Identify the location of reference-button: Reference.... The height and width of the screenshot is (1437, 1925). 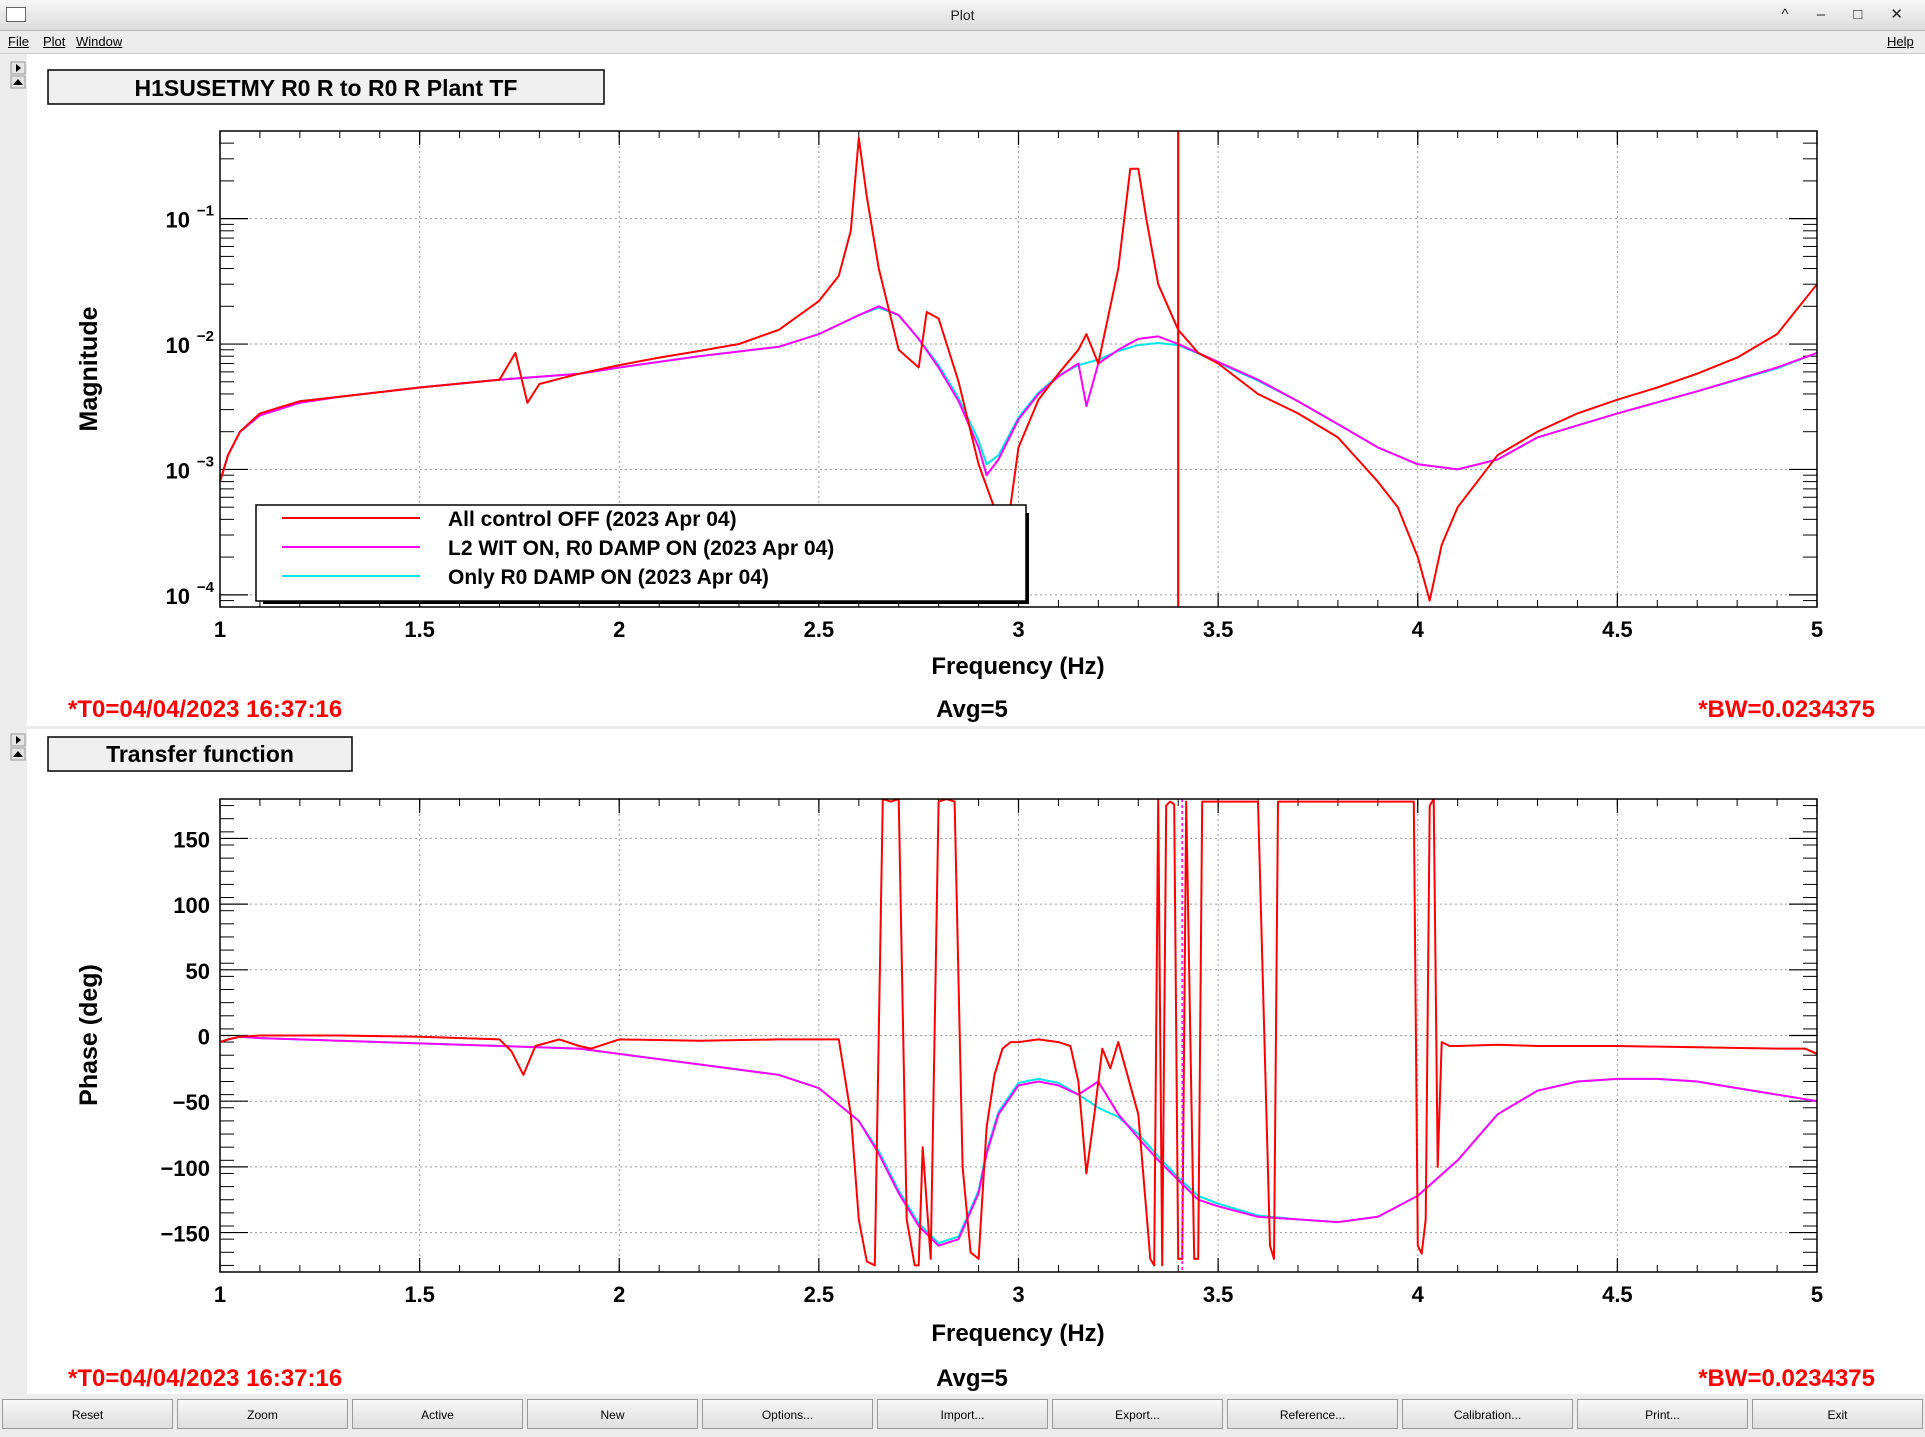
(1312, 1414).